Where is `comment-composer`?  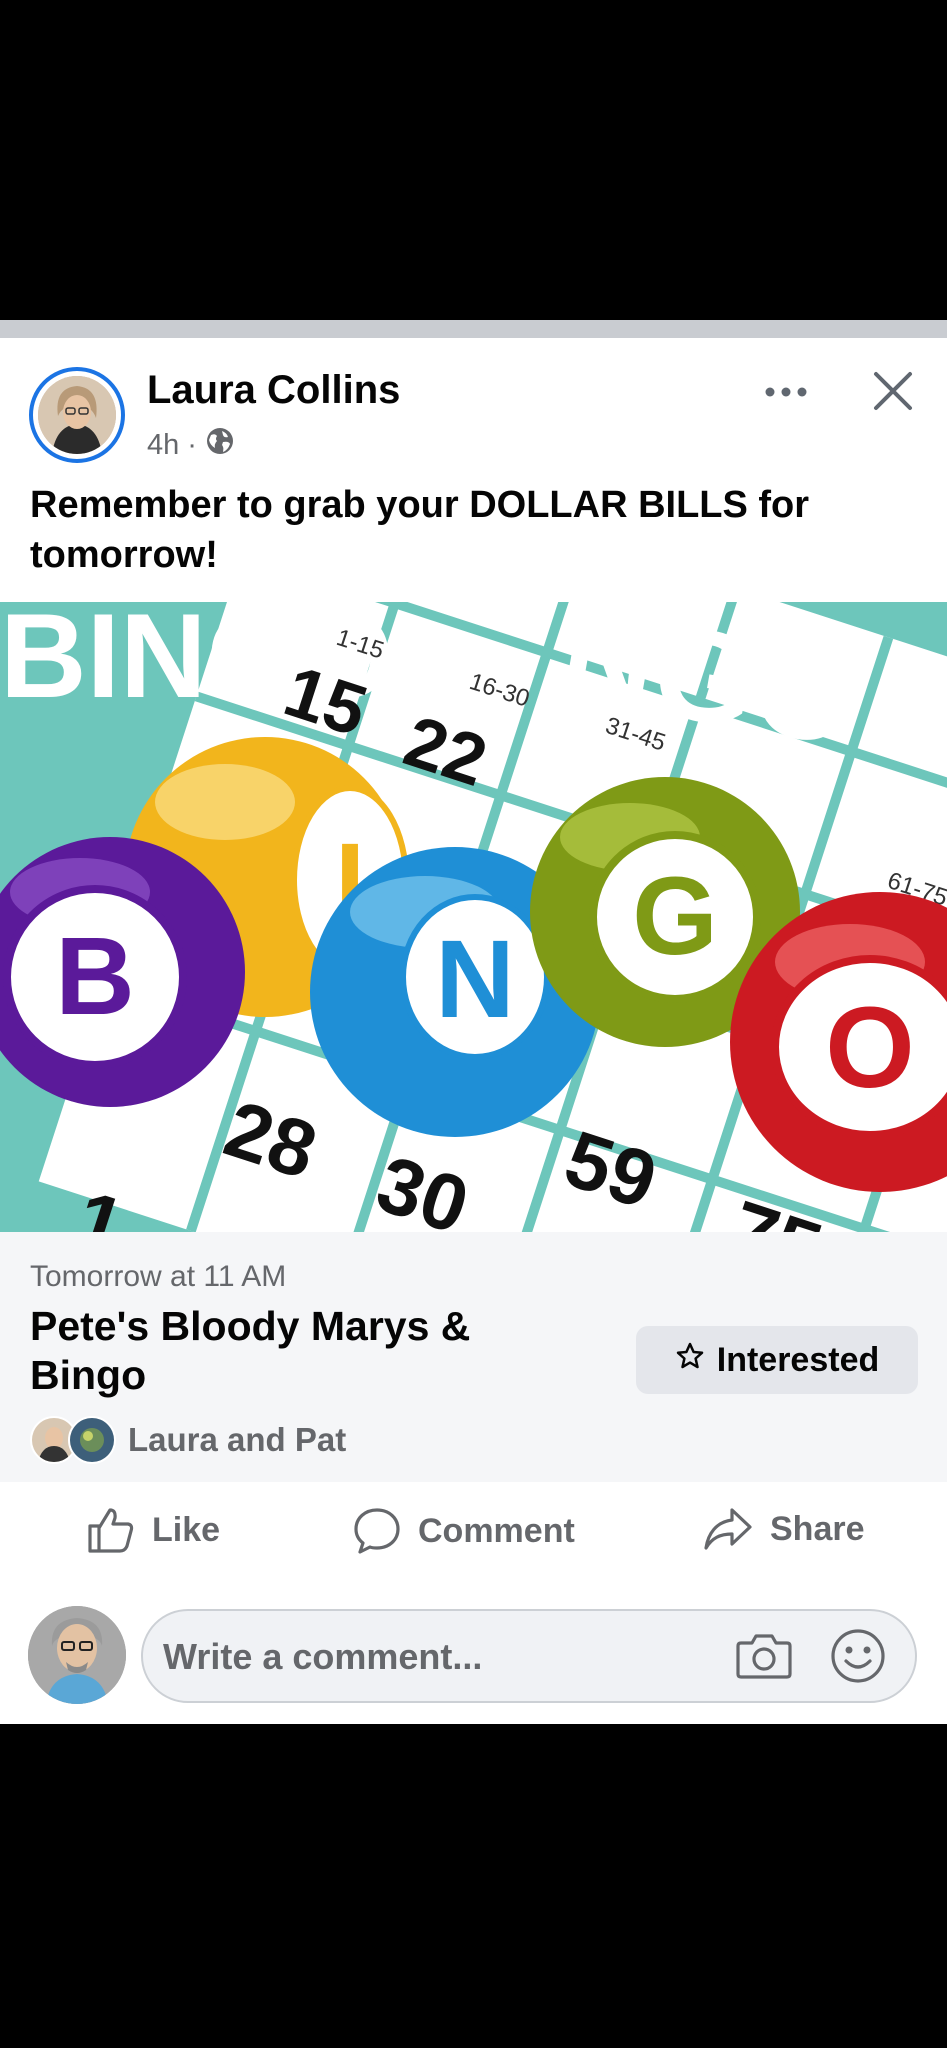
comment-composer is located at coordinates (473, 1651).